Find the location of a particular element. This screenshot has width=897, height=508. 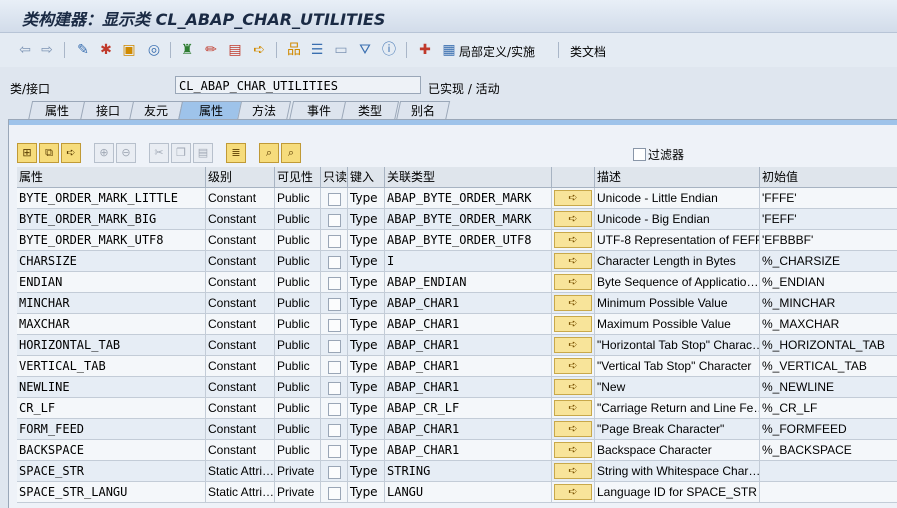

tab-5: 事件 is located at coordinates (319, 111).